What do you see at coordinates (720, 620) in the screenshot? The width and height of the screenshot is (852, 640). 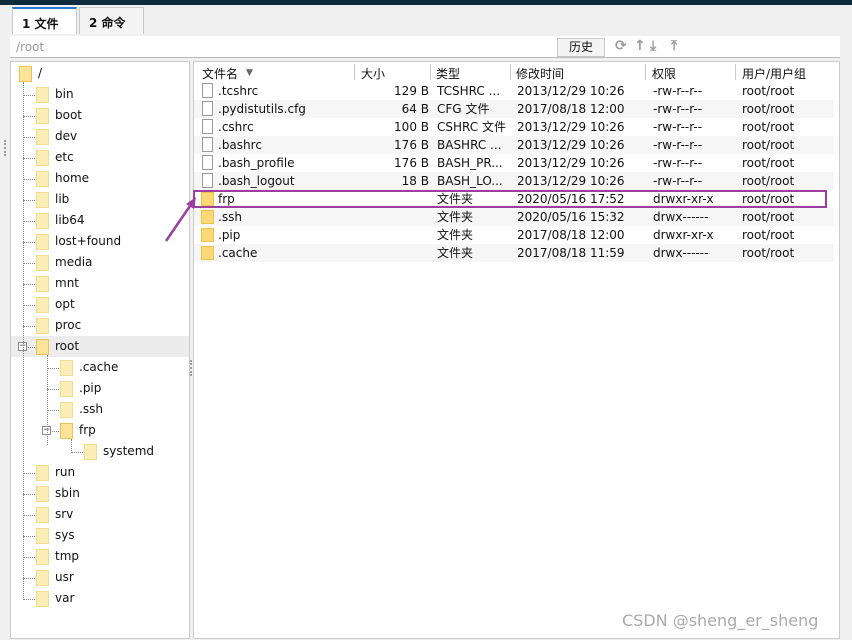 I see `watermark: CSDN @sheng_er_sheng` at bounding box center [720, 620].